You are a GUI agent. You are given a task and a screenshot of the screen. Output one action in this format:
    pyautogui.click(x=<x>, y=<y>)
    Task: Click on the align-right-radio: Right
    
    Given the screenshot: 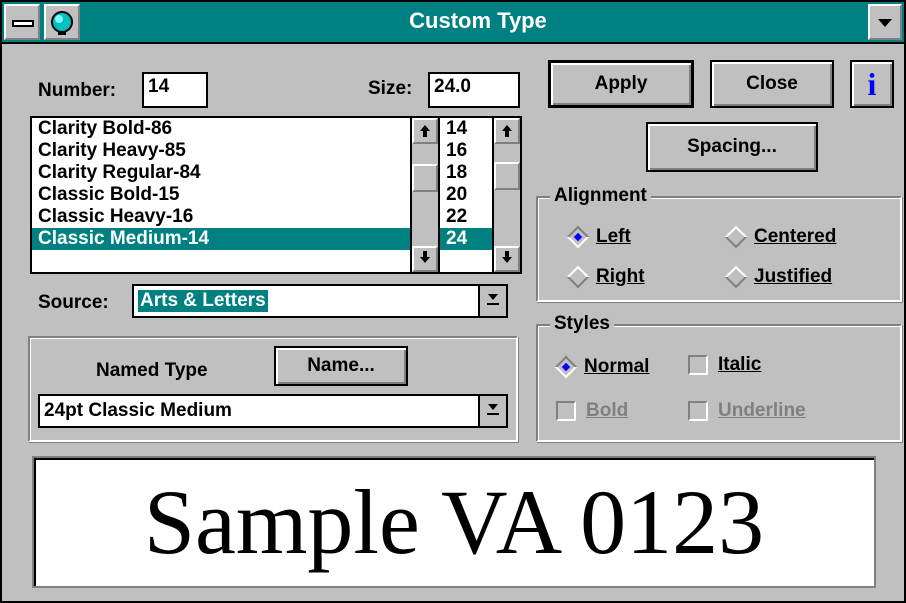 What is the action you would take?
    pyautogui.click(x=605, y=277)
    